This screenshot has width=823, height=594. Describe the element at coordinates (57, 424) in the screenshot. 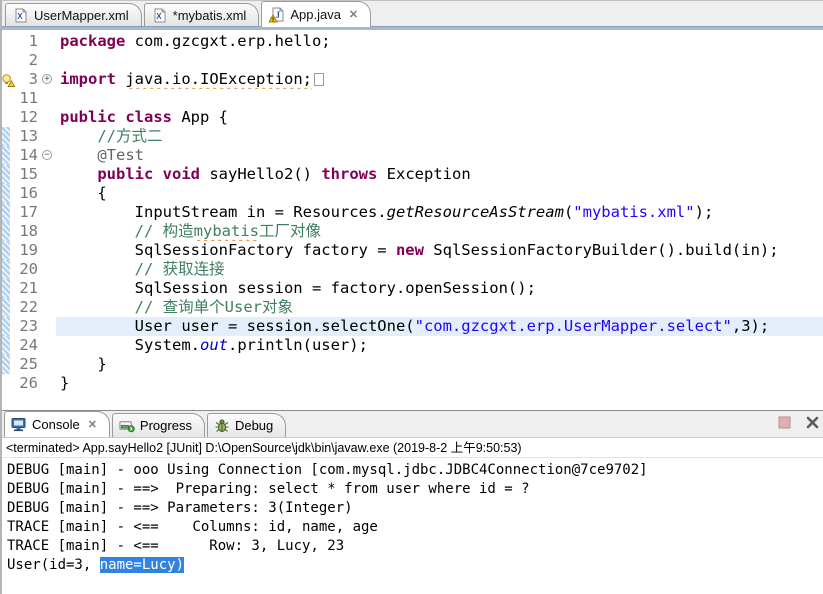

I see `console-tab-console: Console ✕` at that location.